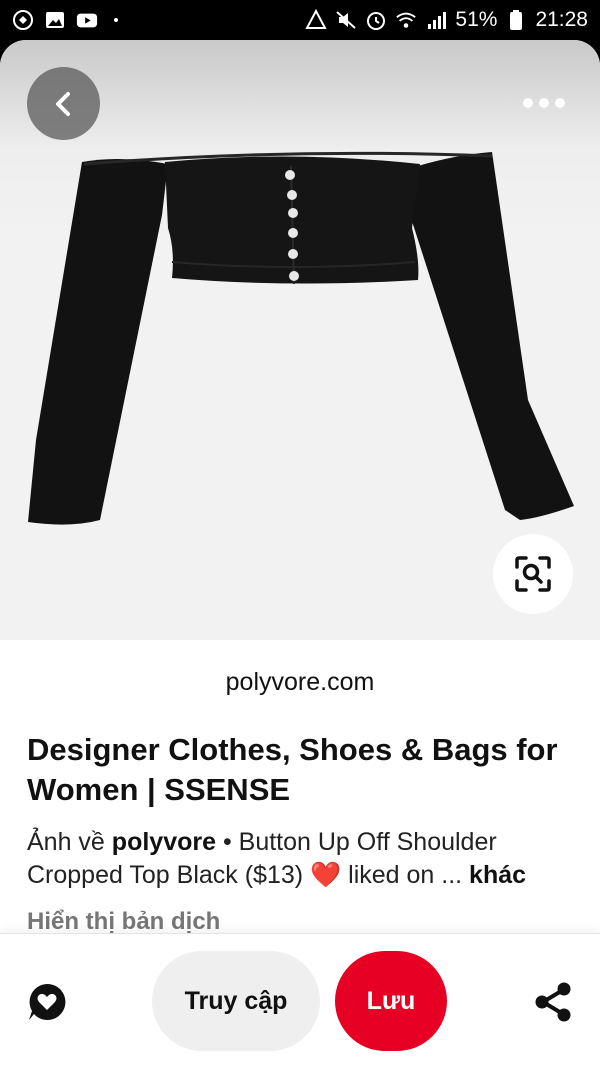  What do you see at coordinates (436, 20) in the screenshot?
I see `signal-icon` at bounding box center [436, 20].